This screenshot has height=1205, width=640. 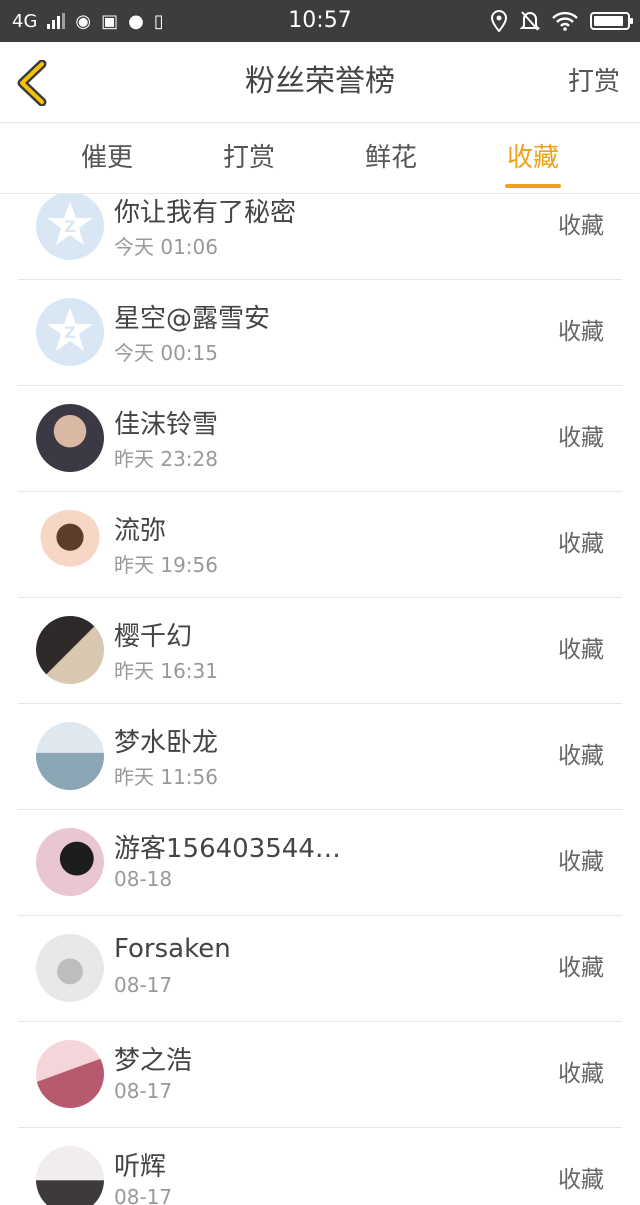 What do you see at coordinates (166, 425) in the screenshot?
I see `user-name: 佳沫铃雪` at bounding box center [166, 425].